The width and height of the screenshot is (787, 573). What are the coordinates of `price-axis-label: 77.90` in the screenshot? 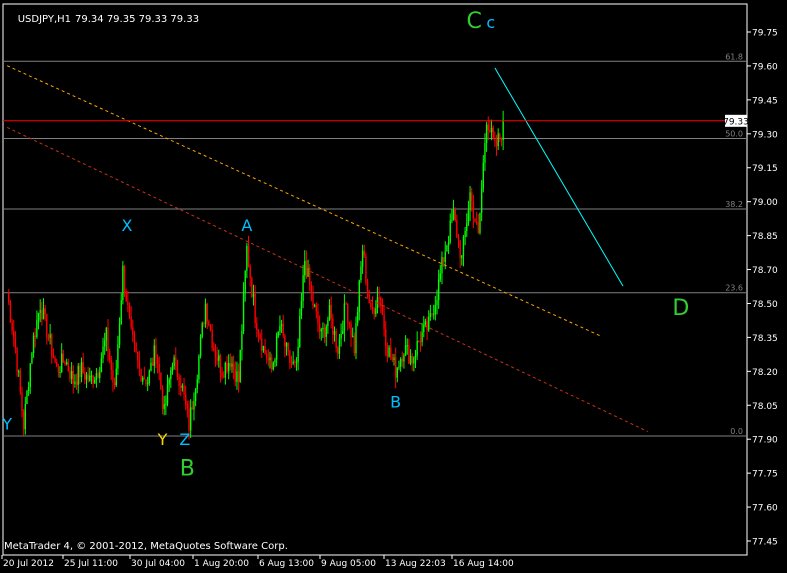 It's located at (765, 441).